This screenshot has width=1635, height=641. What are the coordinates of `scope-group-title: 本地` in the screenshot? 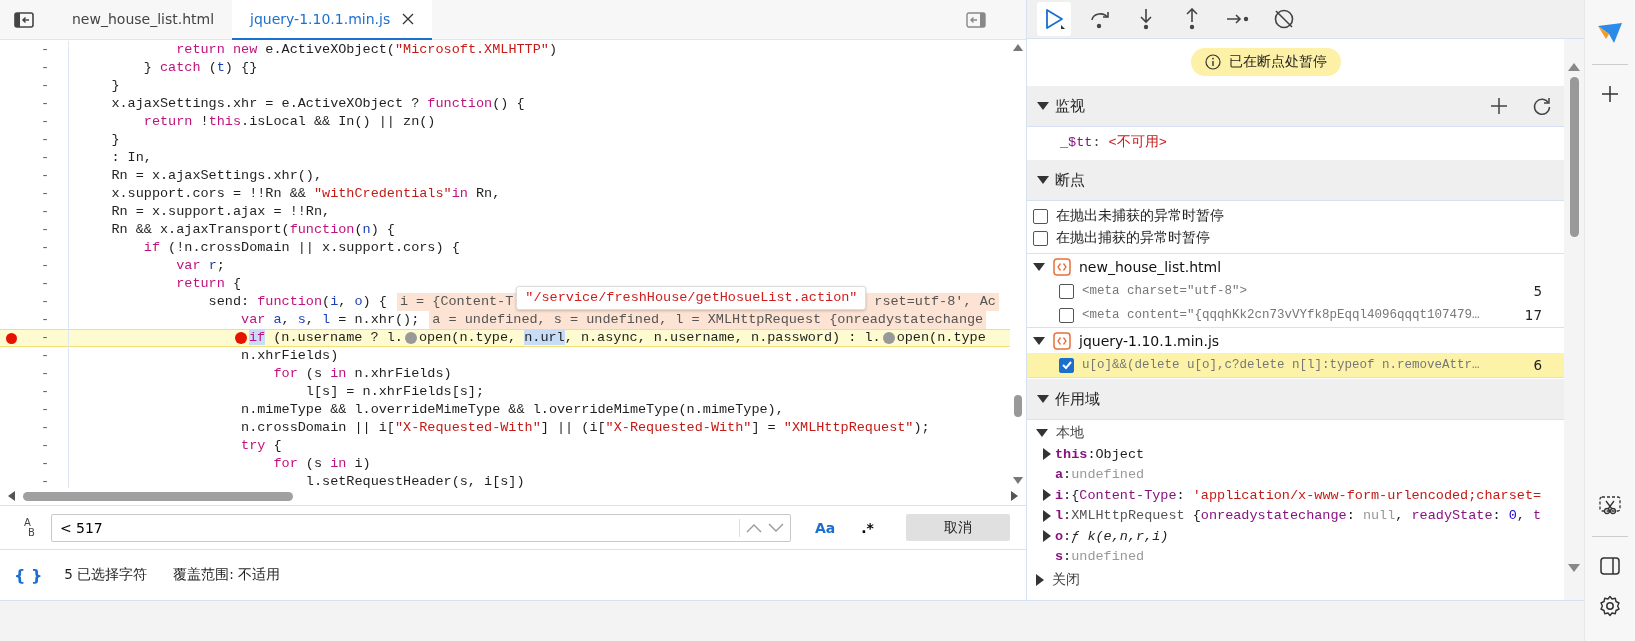 It's located at (1070, 433).